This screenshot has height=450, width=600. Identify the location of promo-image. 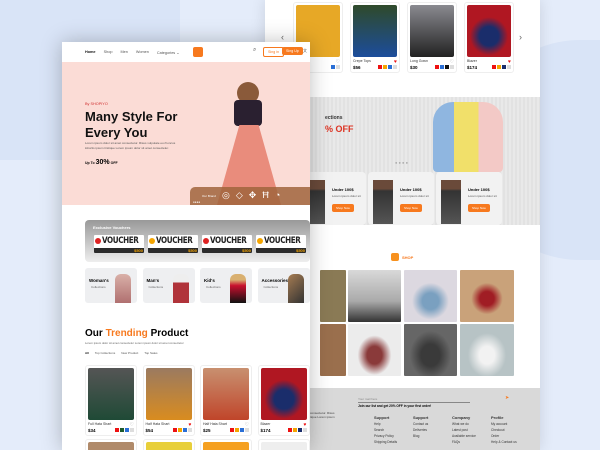
(451, 202).